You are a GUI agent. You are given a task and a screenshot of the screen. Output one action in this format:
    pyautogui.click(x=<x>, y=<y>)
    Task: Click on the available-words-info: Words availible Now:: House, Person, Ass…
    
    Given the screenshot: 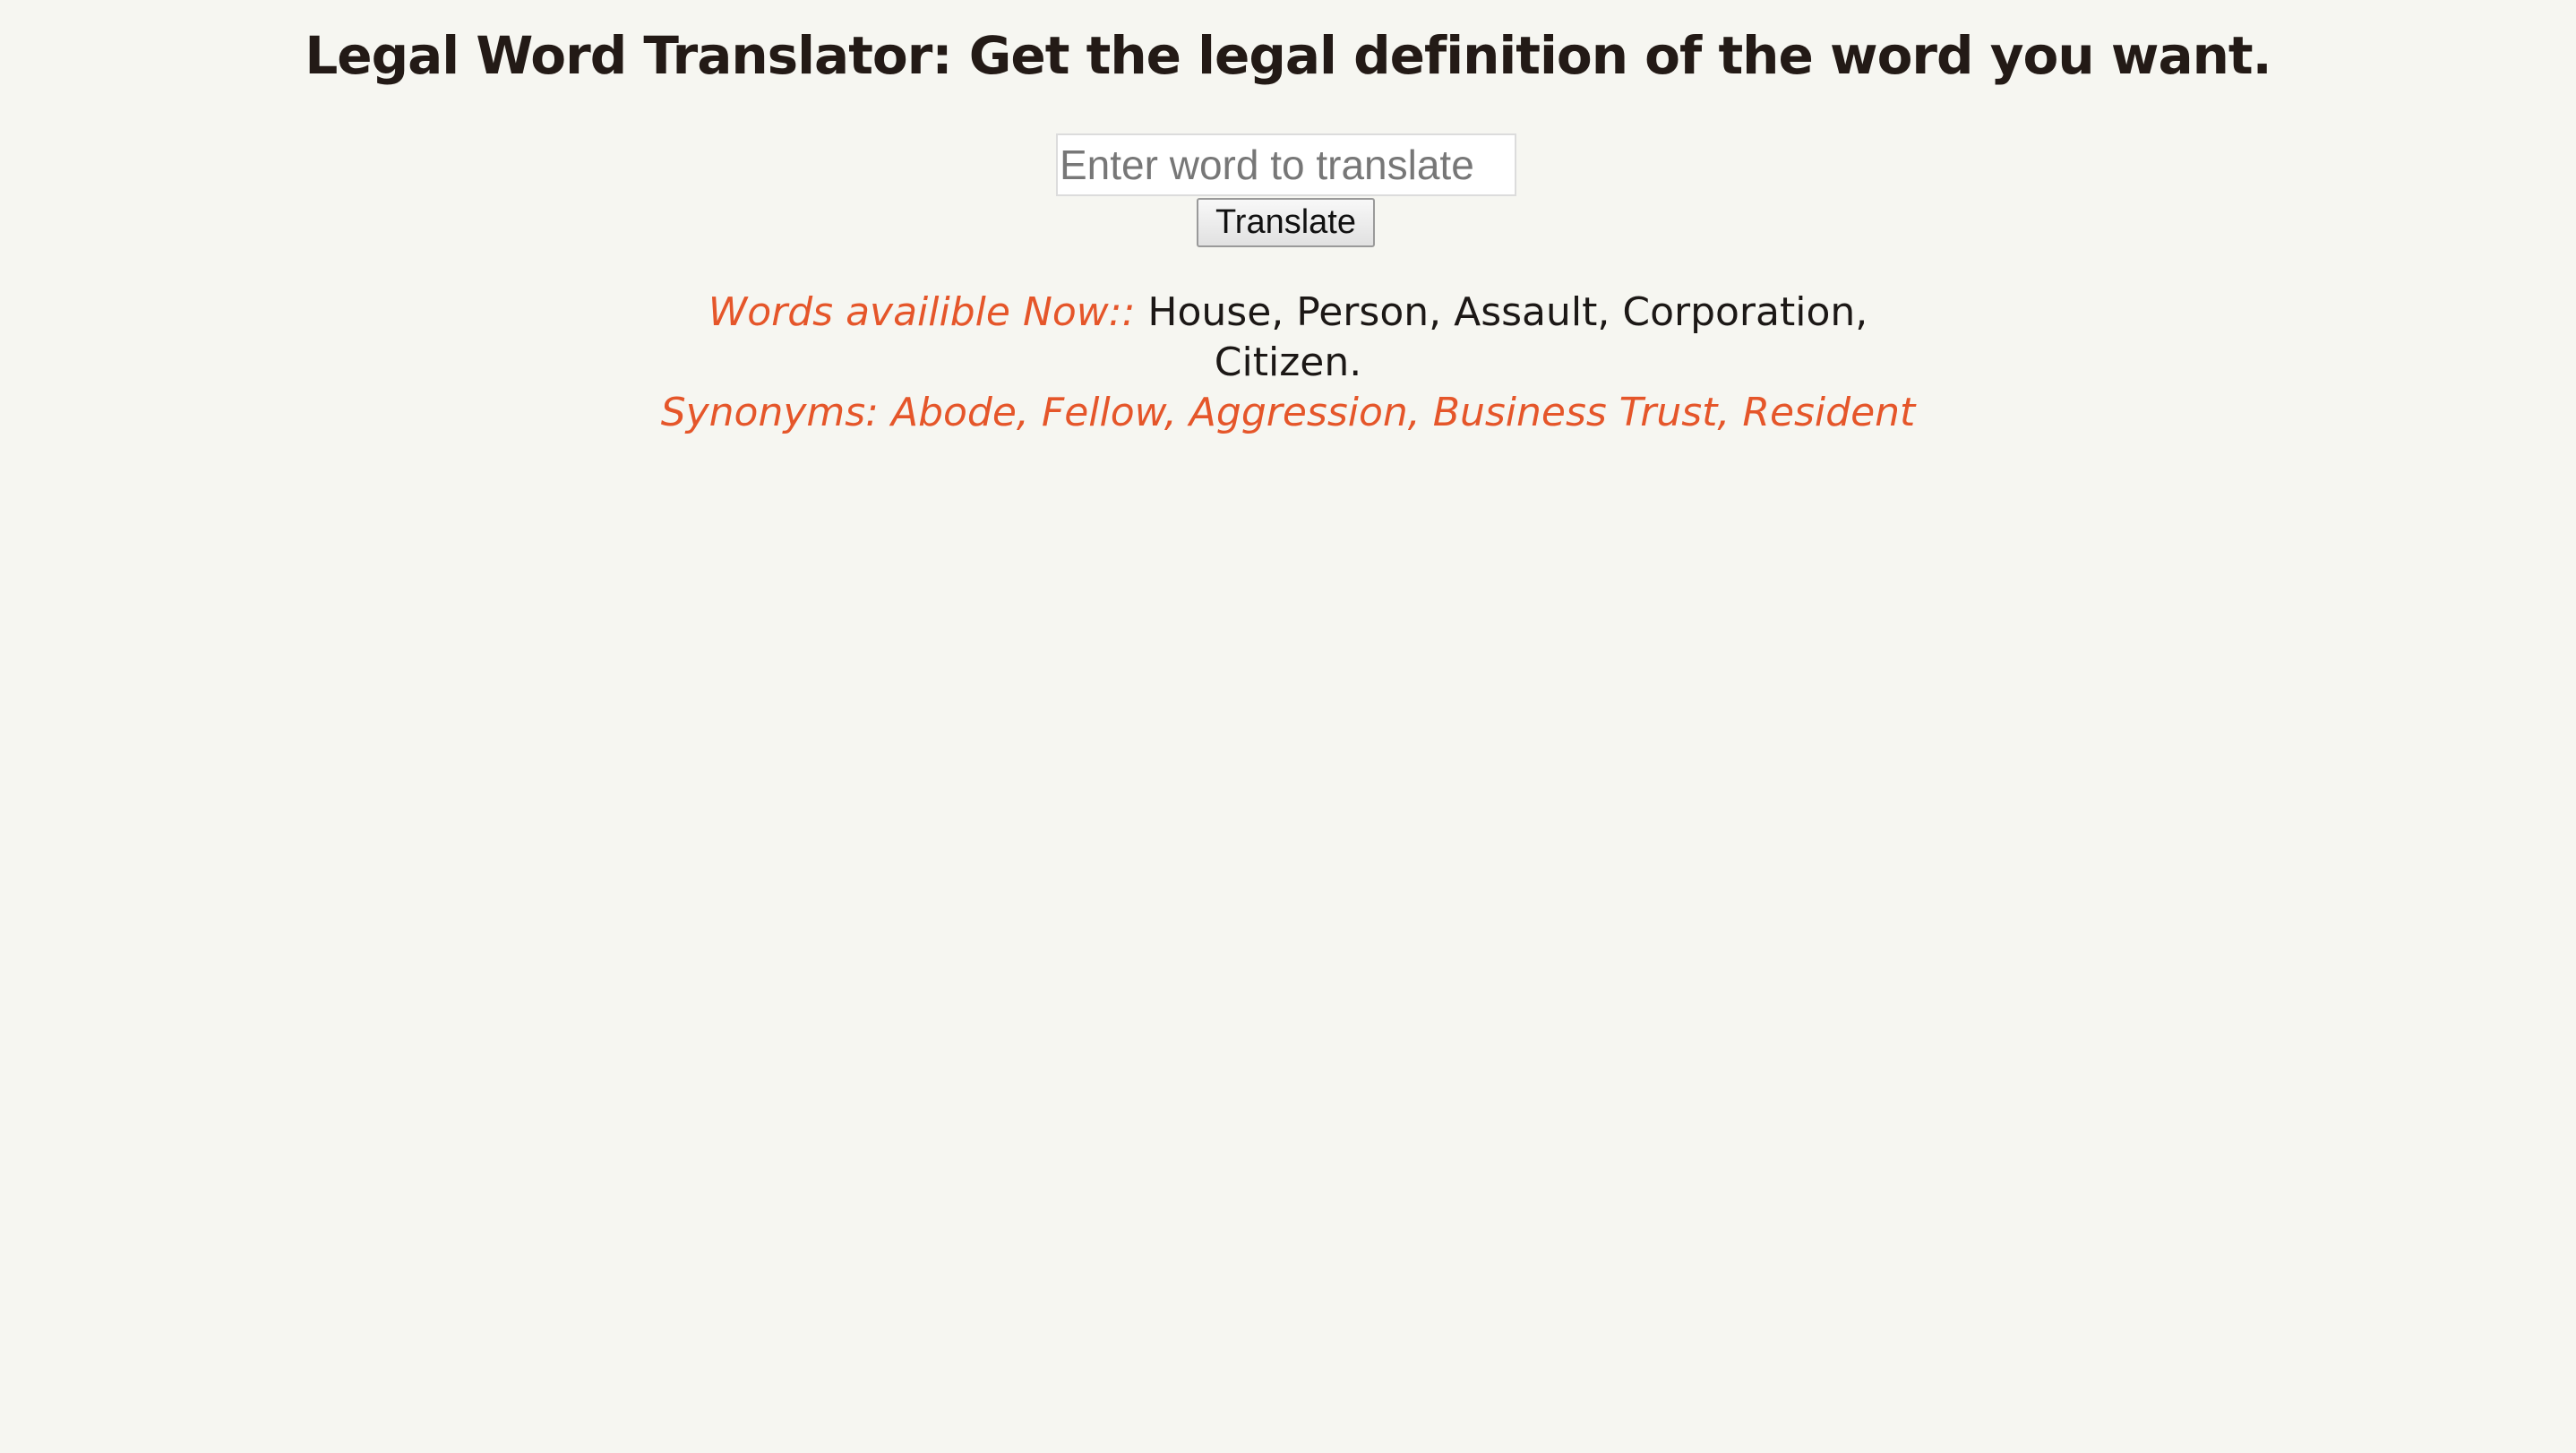 What is the action you would take?
    pyautogui.click(x=1288, y=363)
    